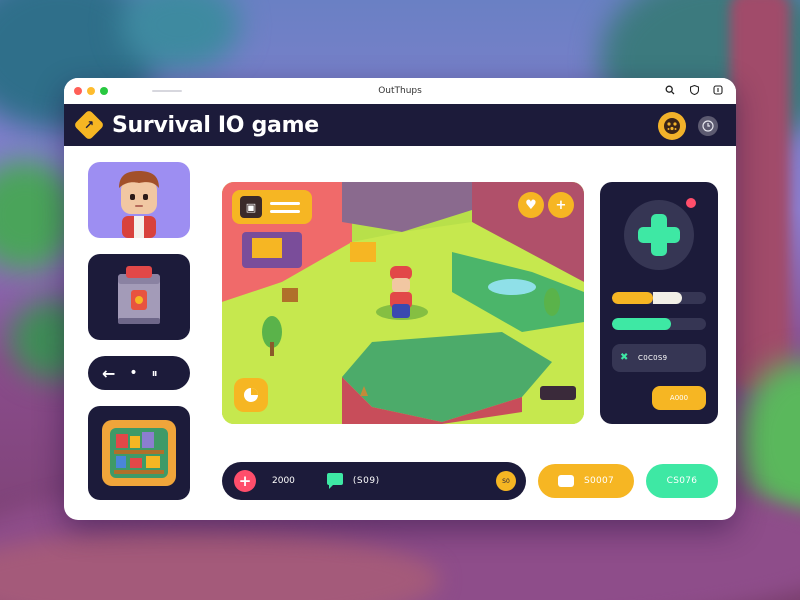 This screenshot has width=800, height=600. What do you see at coordinates (139, 373) in the screenshot?
I see `playback-controls: ← • ⏸` at bounding box center [139, 373].